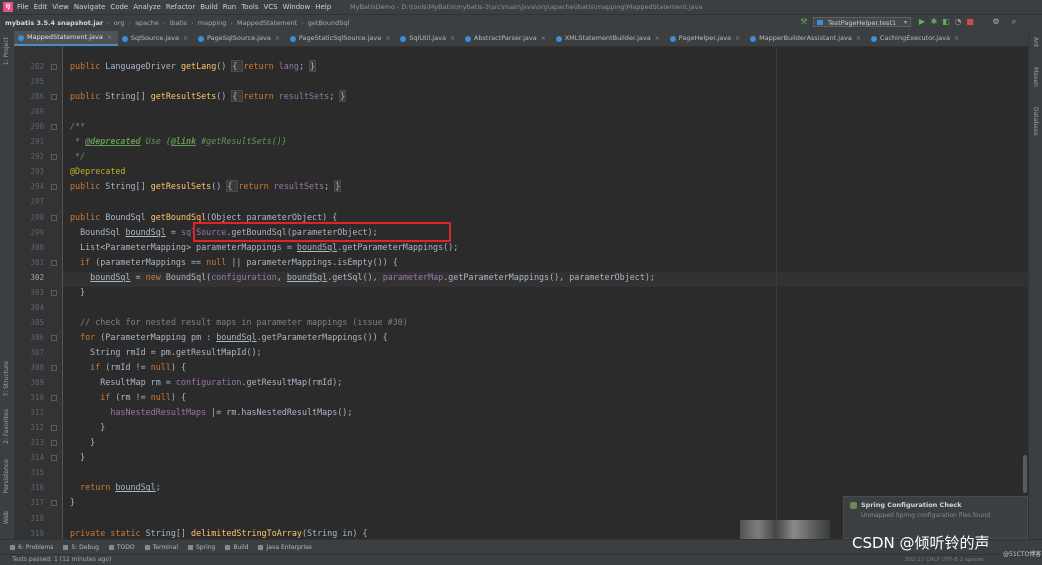  I want to click on line-number: 314, so click(29, 457).